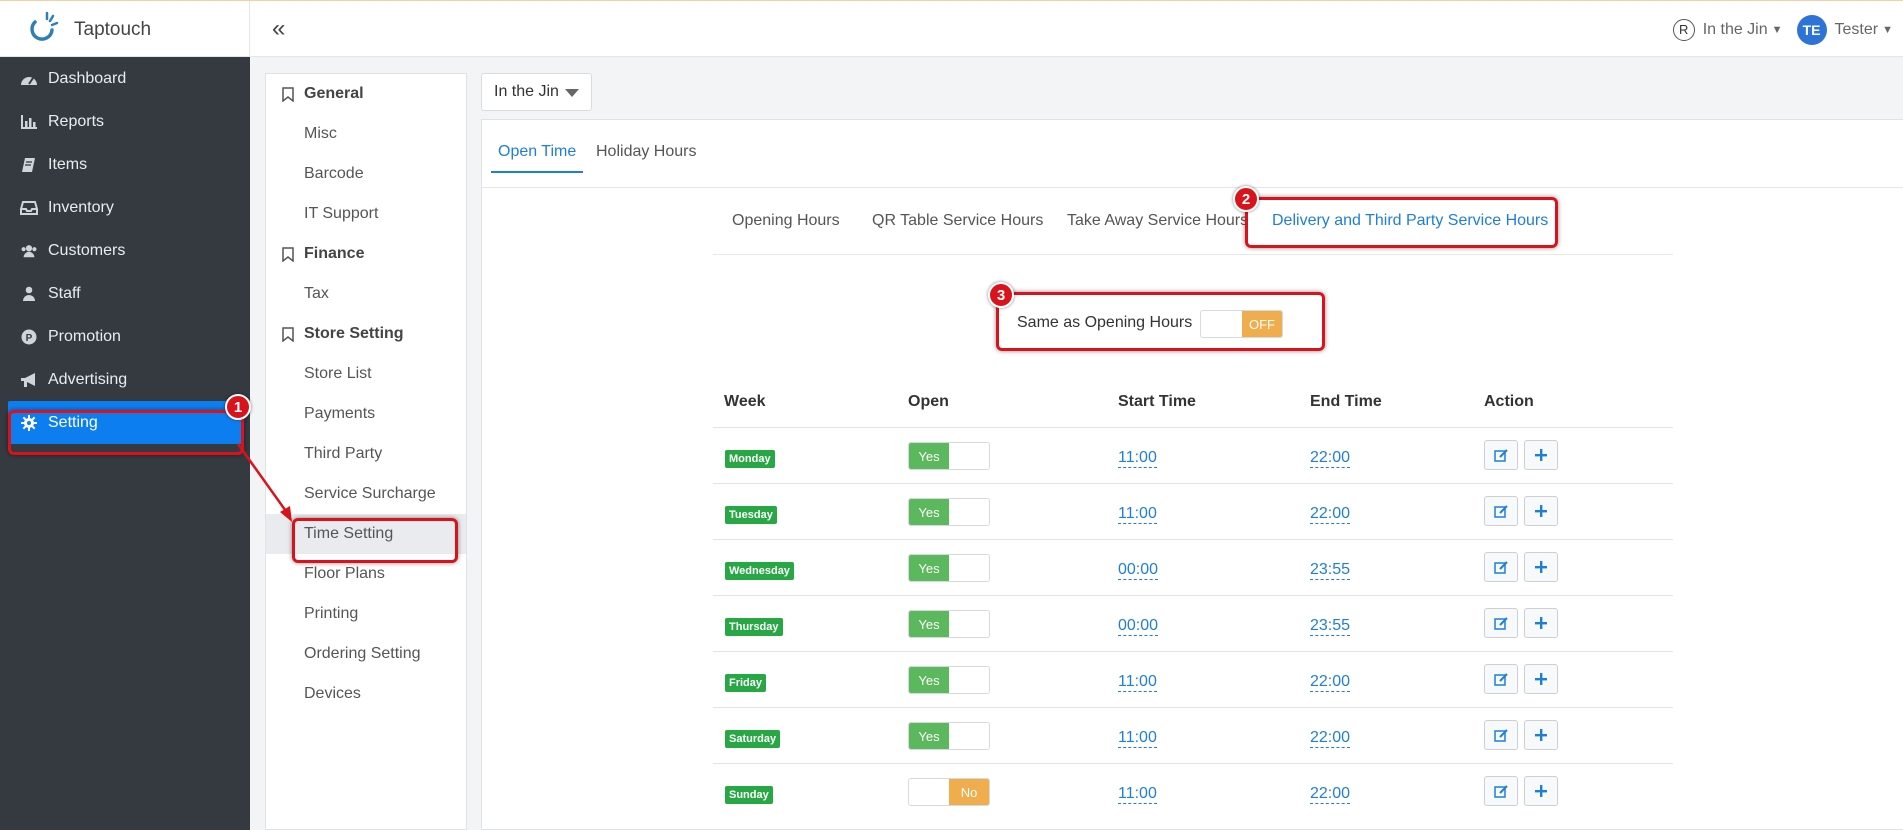 Image resolution: width=1903 pixels, height=830 pixels. Describe the element at coordinates (125, 207) in the screenshot. I see `sidebar-item-inventory: Inventory` at that location.